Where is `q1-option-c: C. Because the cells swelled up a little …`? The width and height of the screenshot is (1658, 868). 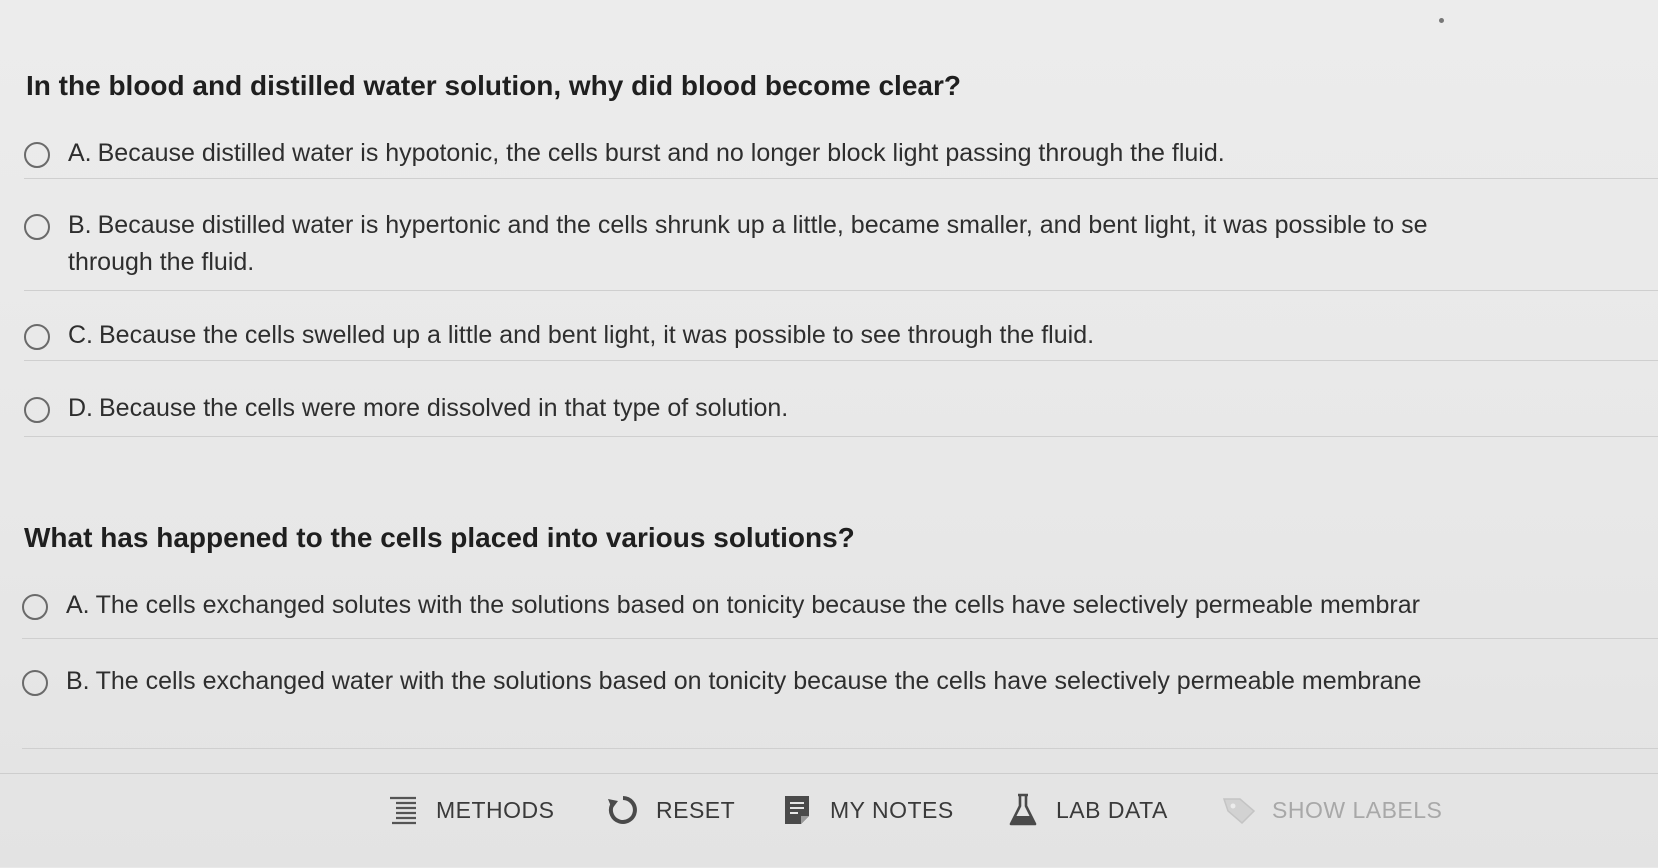 q1-option-c: C. Because the cells swelled up a little … is located at coordinates (559, 337).